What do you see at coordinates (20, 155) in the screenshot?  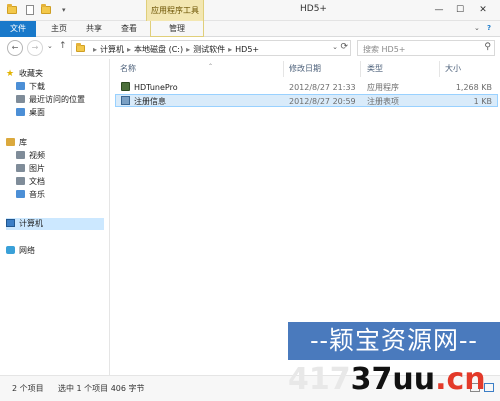 I see `video-icon` at bounding box center [20, 155].